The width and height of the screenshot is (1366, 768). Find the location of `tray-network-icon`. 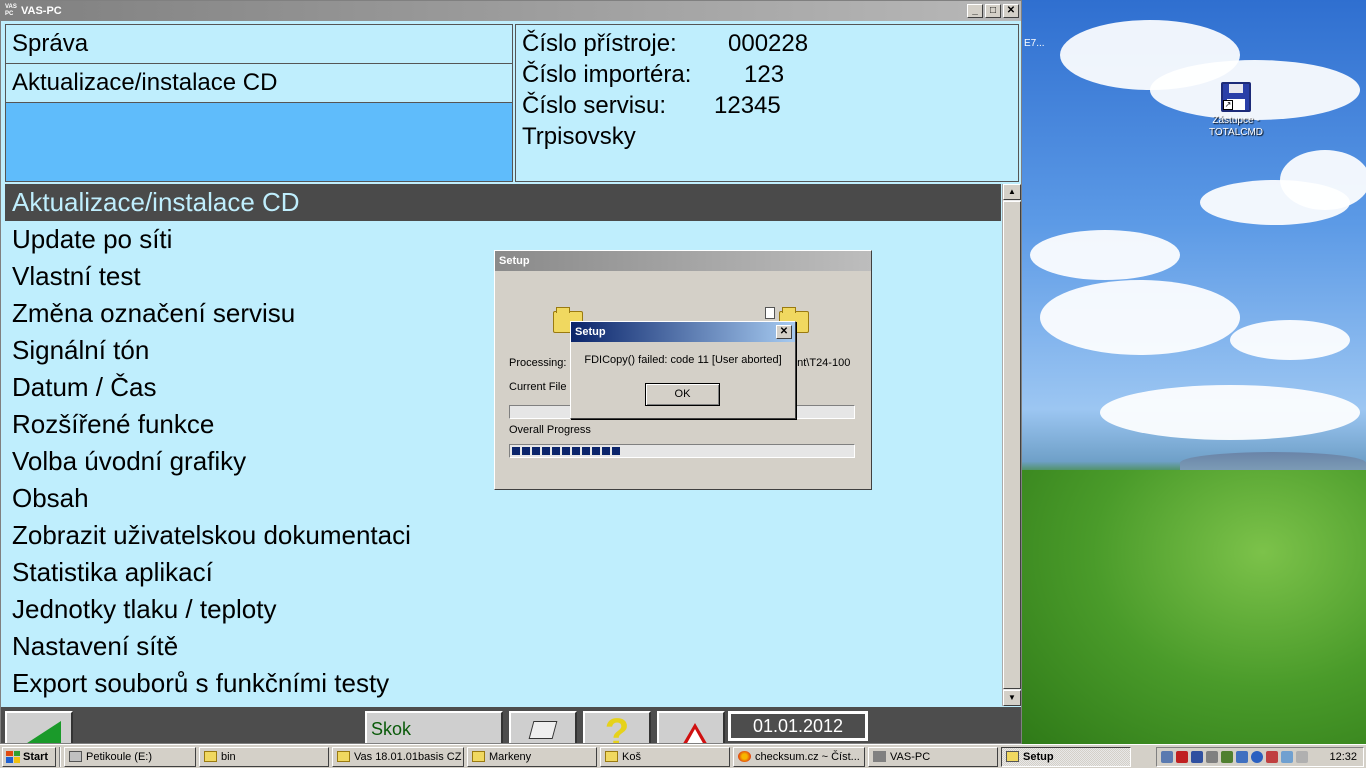

tray-network-icon is located at coordinates (1167, 757).